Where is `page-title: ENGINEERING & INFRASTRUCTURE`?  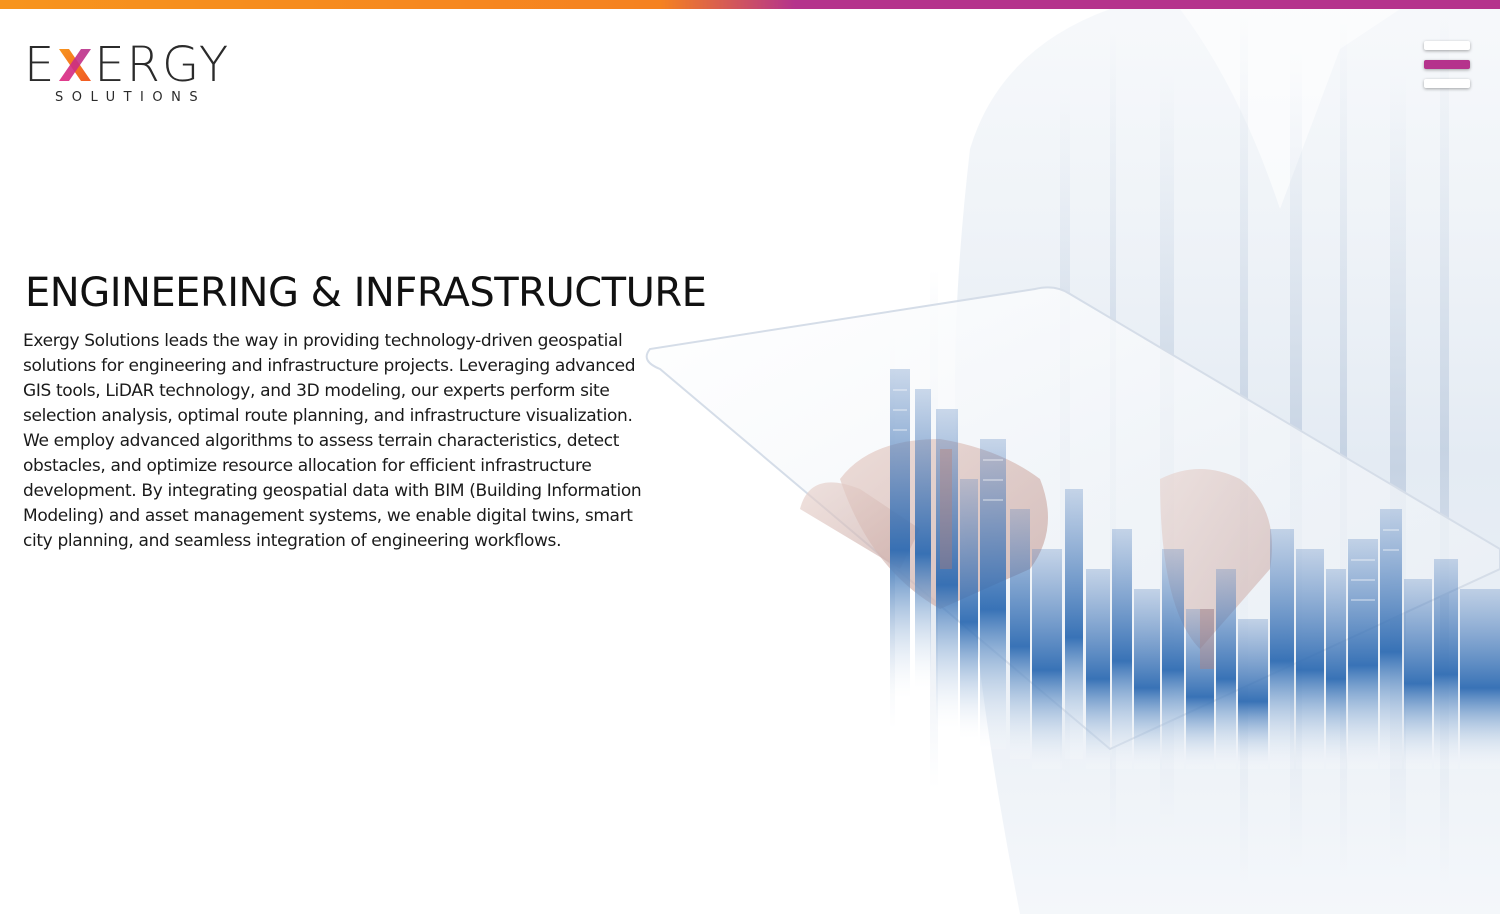 page-title: ENGINEERING & INFRASTRUCTURE is located at coordinates (366, 293).